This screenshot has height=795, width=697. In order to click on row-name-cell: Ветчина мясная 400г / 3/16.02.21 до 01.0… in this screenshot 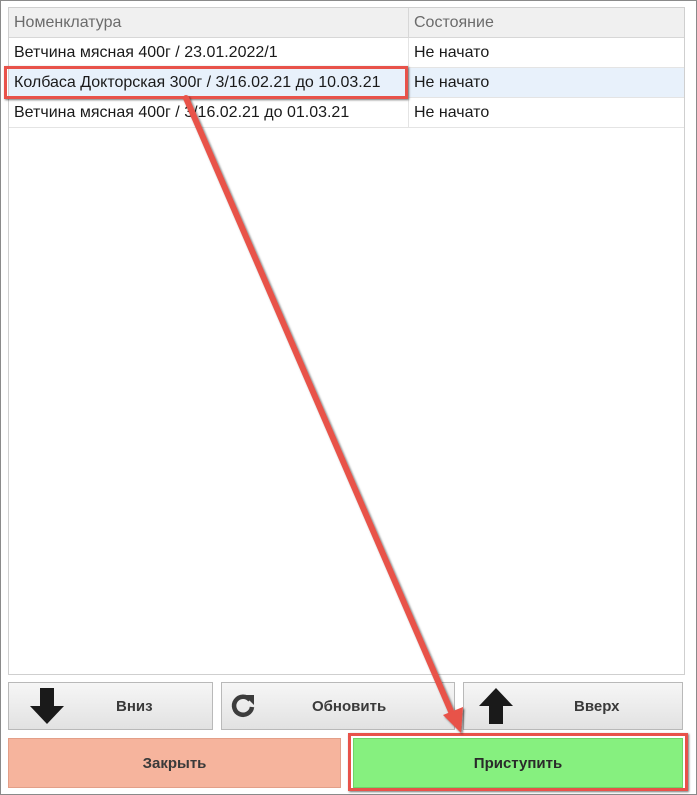, I will do `click(209, 112)`.